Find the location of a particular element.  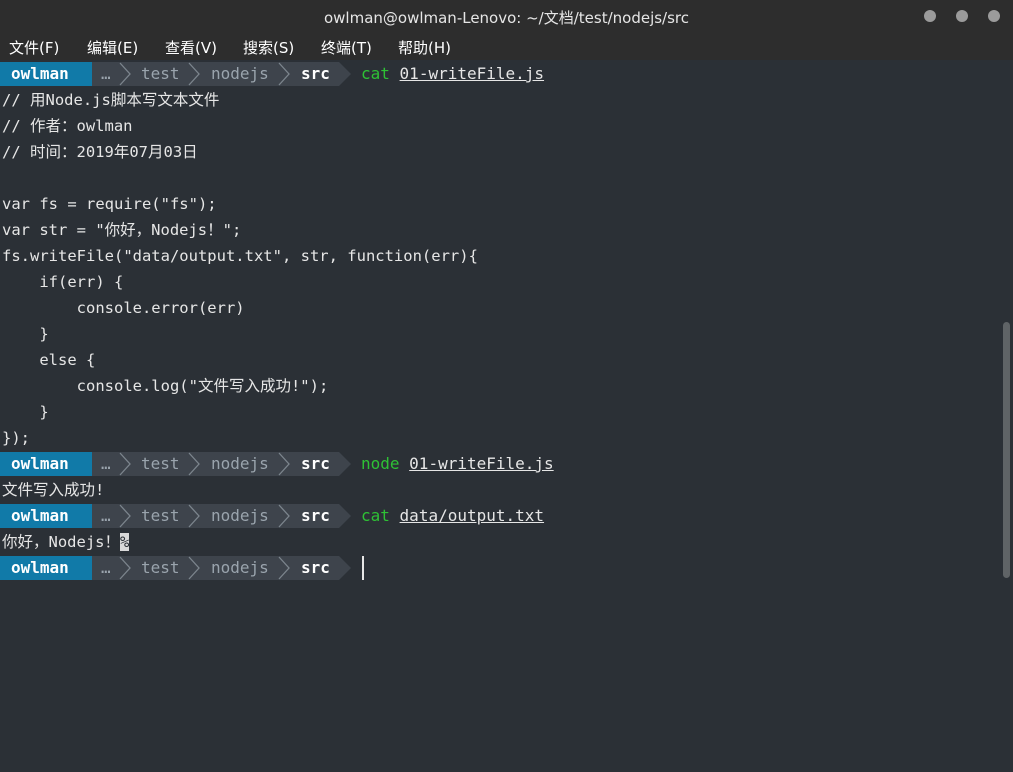

menu-help: 帮助(H) is located at coordinates (424, 47).